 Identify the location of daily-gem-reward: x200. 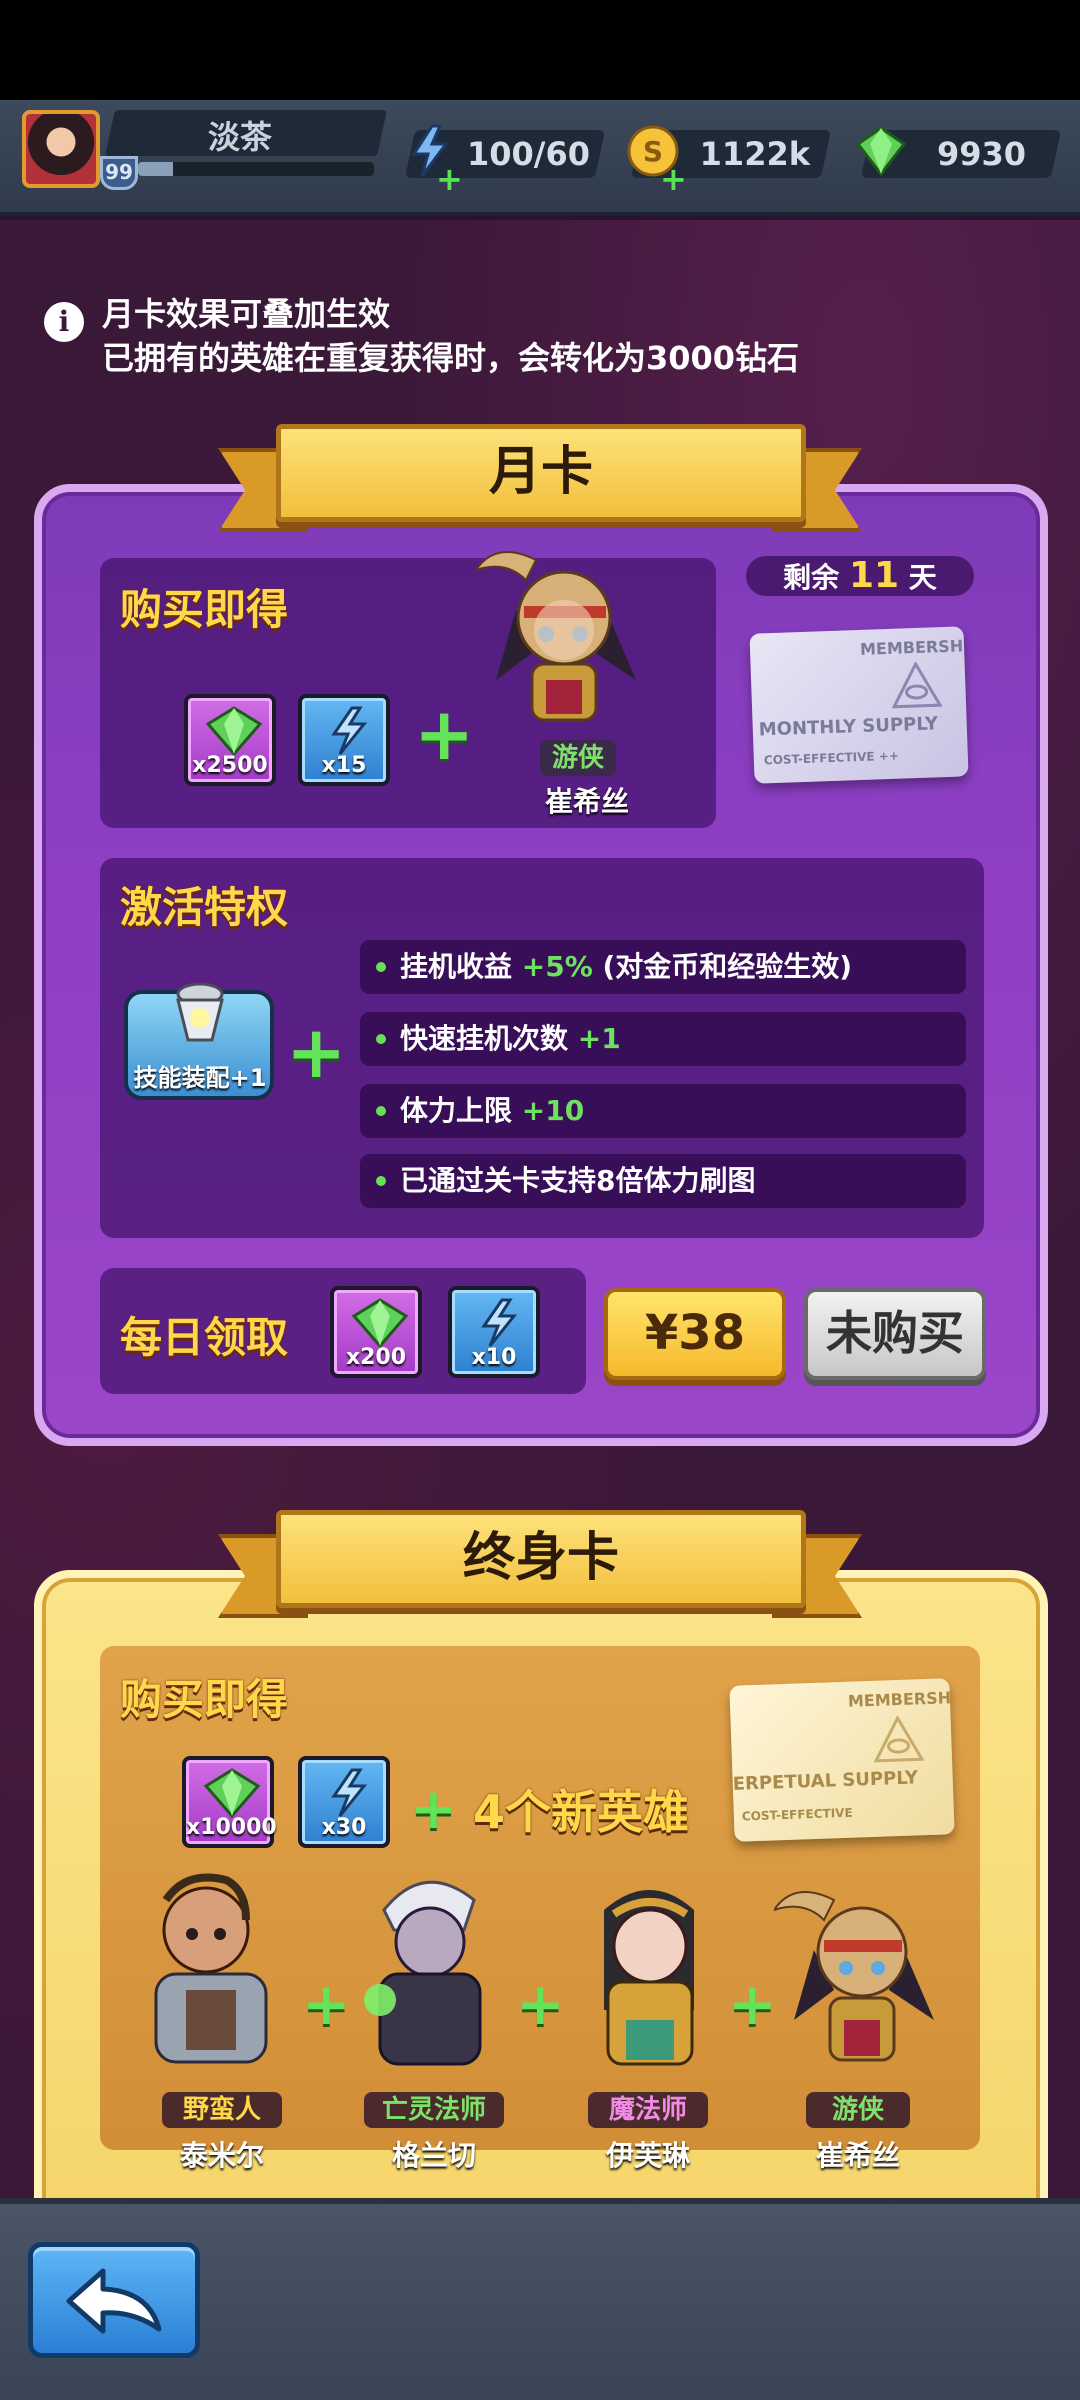
(376, 1332).